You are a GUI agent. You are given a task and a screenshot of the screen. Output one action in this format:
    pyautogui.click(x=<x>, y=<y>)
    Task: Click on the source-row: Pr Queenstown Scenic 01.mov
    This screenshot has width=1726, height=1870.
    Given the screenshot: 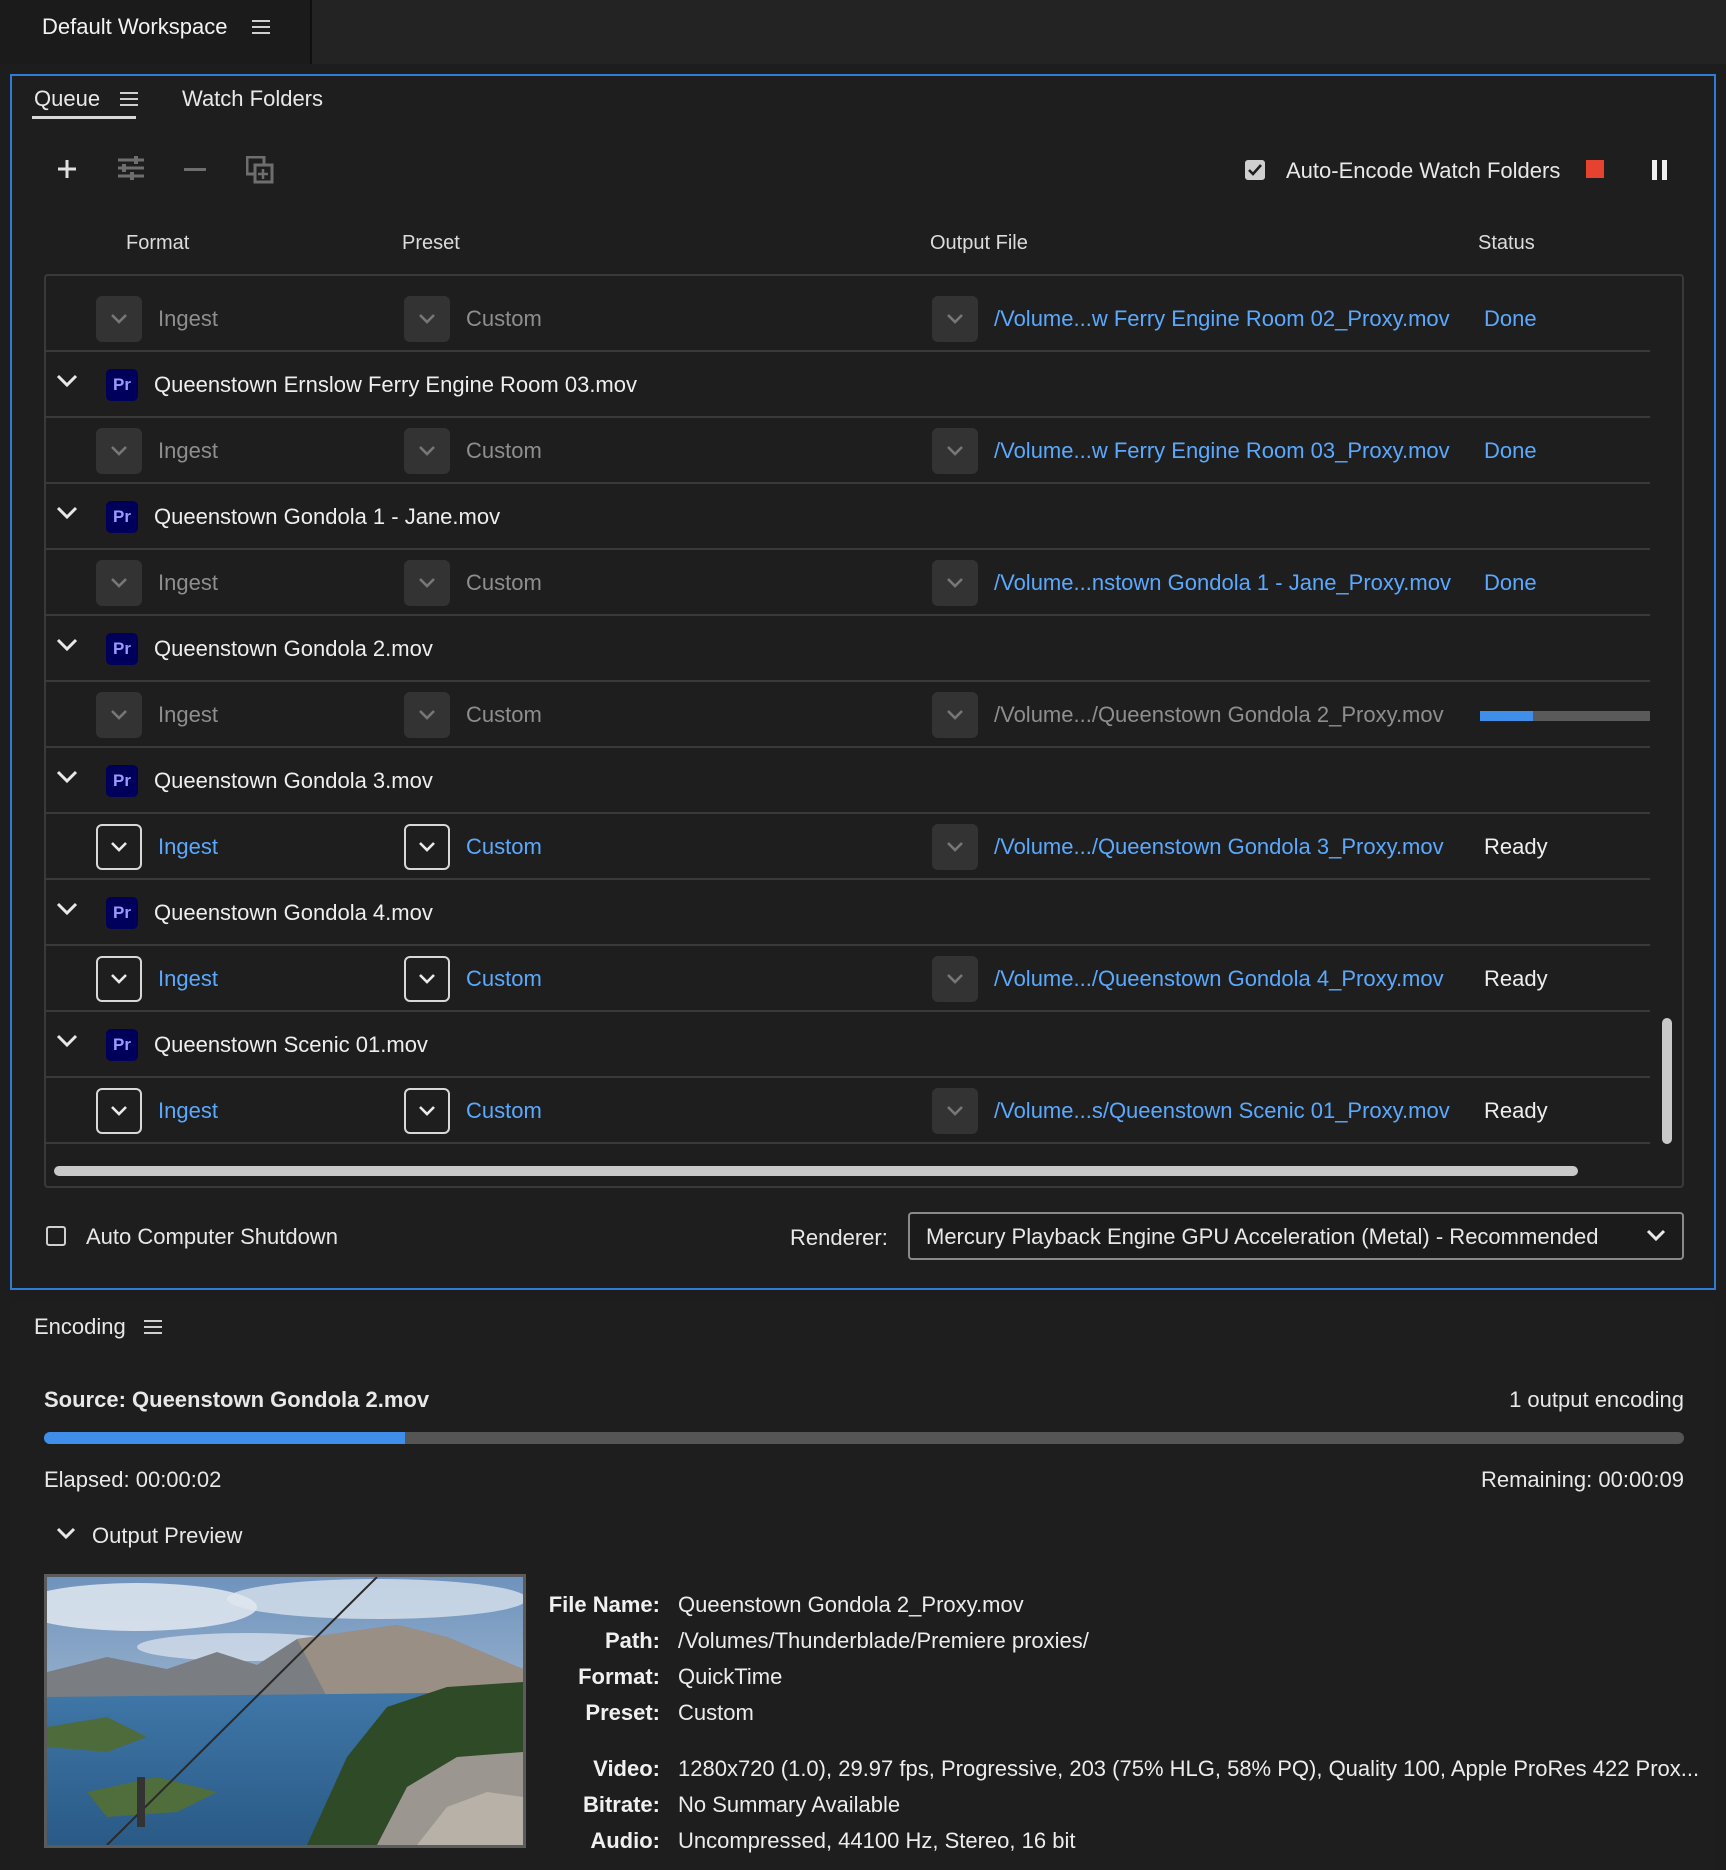 What is the action you would take?
    pyautogui.click(x=848, y=1045)
    